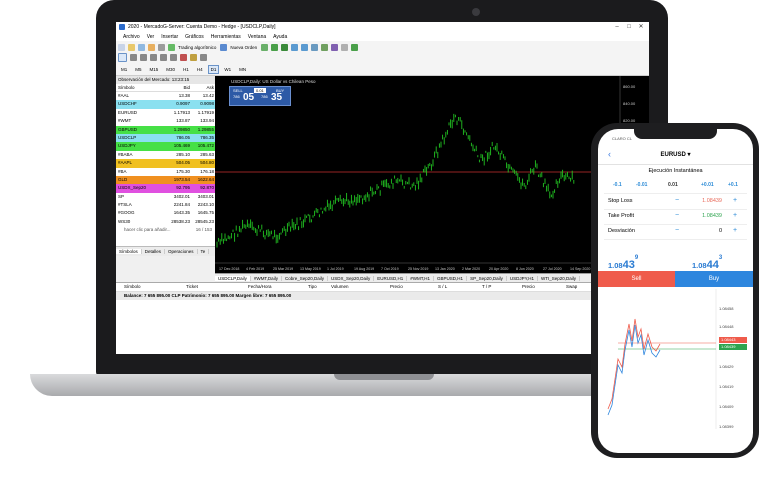  What do you see at coordinates (677, 230) in the screenshot?
I see `deviation-minus-icon: −` at bounding box center [677, 230].